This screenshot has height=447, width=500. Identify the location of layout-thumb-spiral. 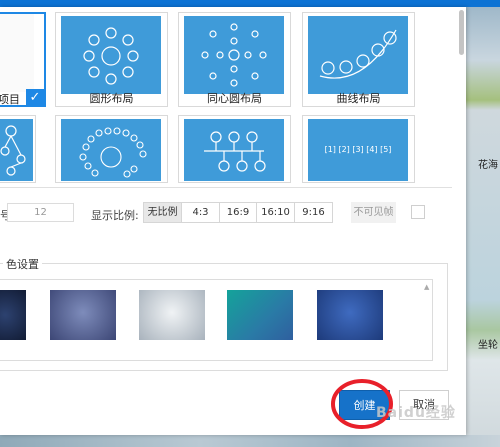
(111, 150).